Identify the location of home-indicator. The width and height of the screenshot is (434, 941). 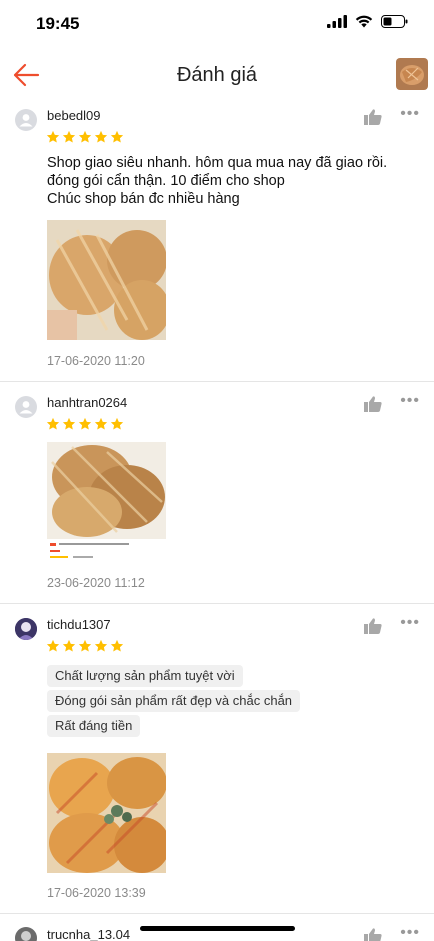
(217, 928).